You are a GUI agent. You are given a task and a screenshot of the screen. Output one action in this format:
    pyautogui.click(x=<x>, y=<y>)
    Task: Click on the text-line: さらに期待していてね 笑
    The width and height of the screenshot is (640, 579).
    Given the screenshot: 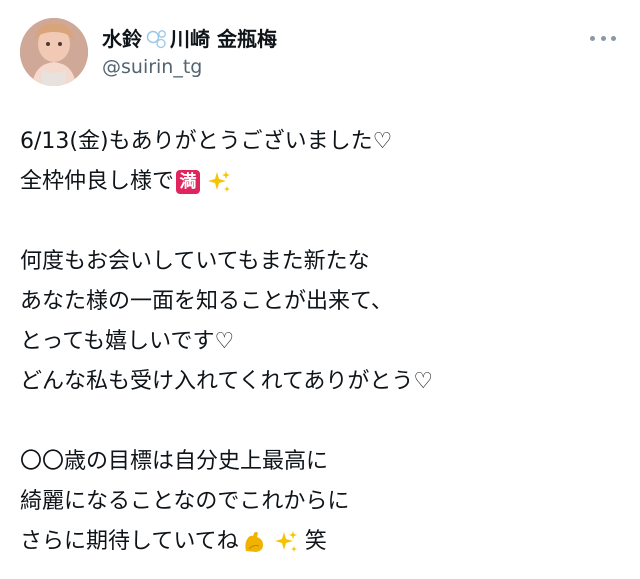 What is the action you would take?
    pyautogui.click(x=320, y=542)
    